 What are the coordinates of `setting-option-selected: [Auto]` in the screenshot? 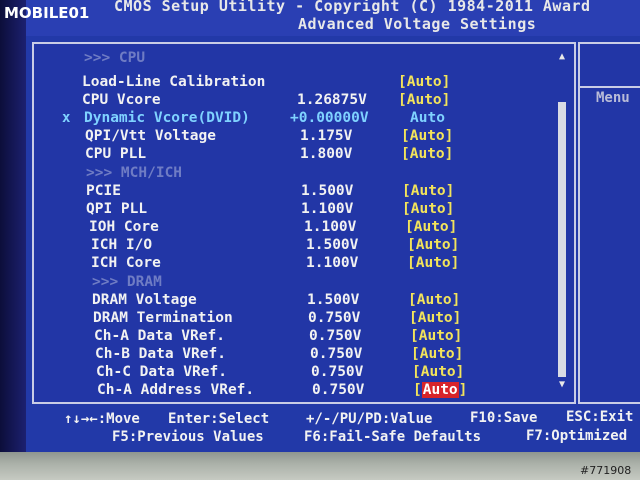 It's located at (440, 390).